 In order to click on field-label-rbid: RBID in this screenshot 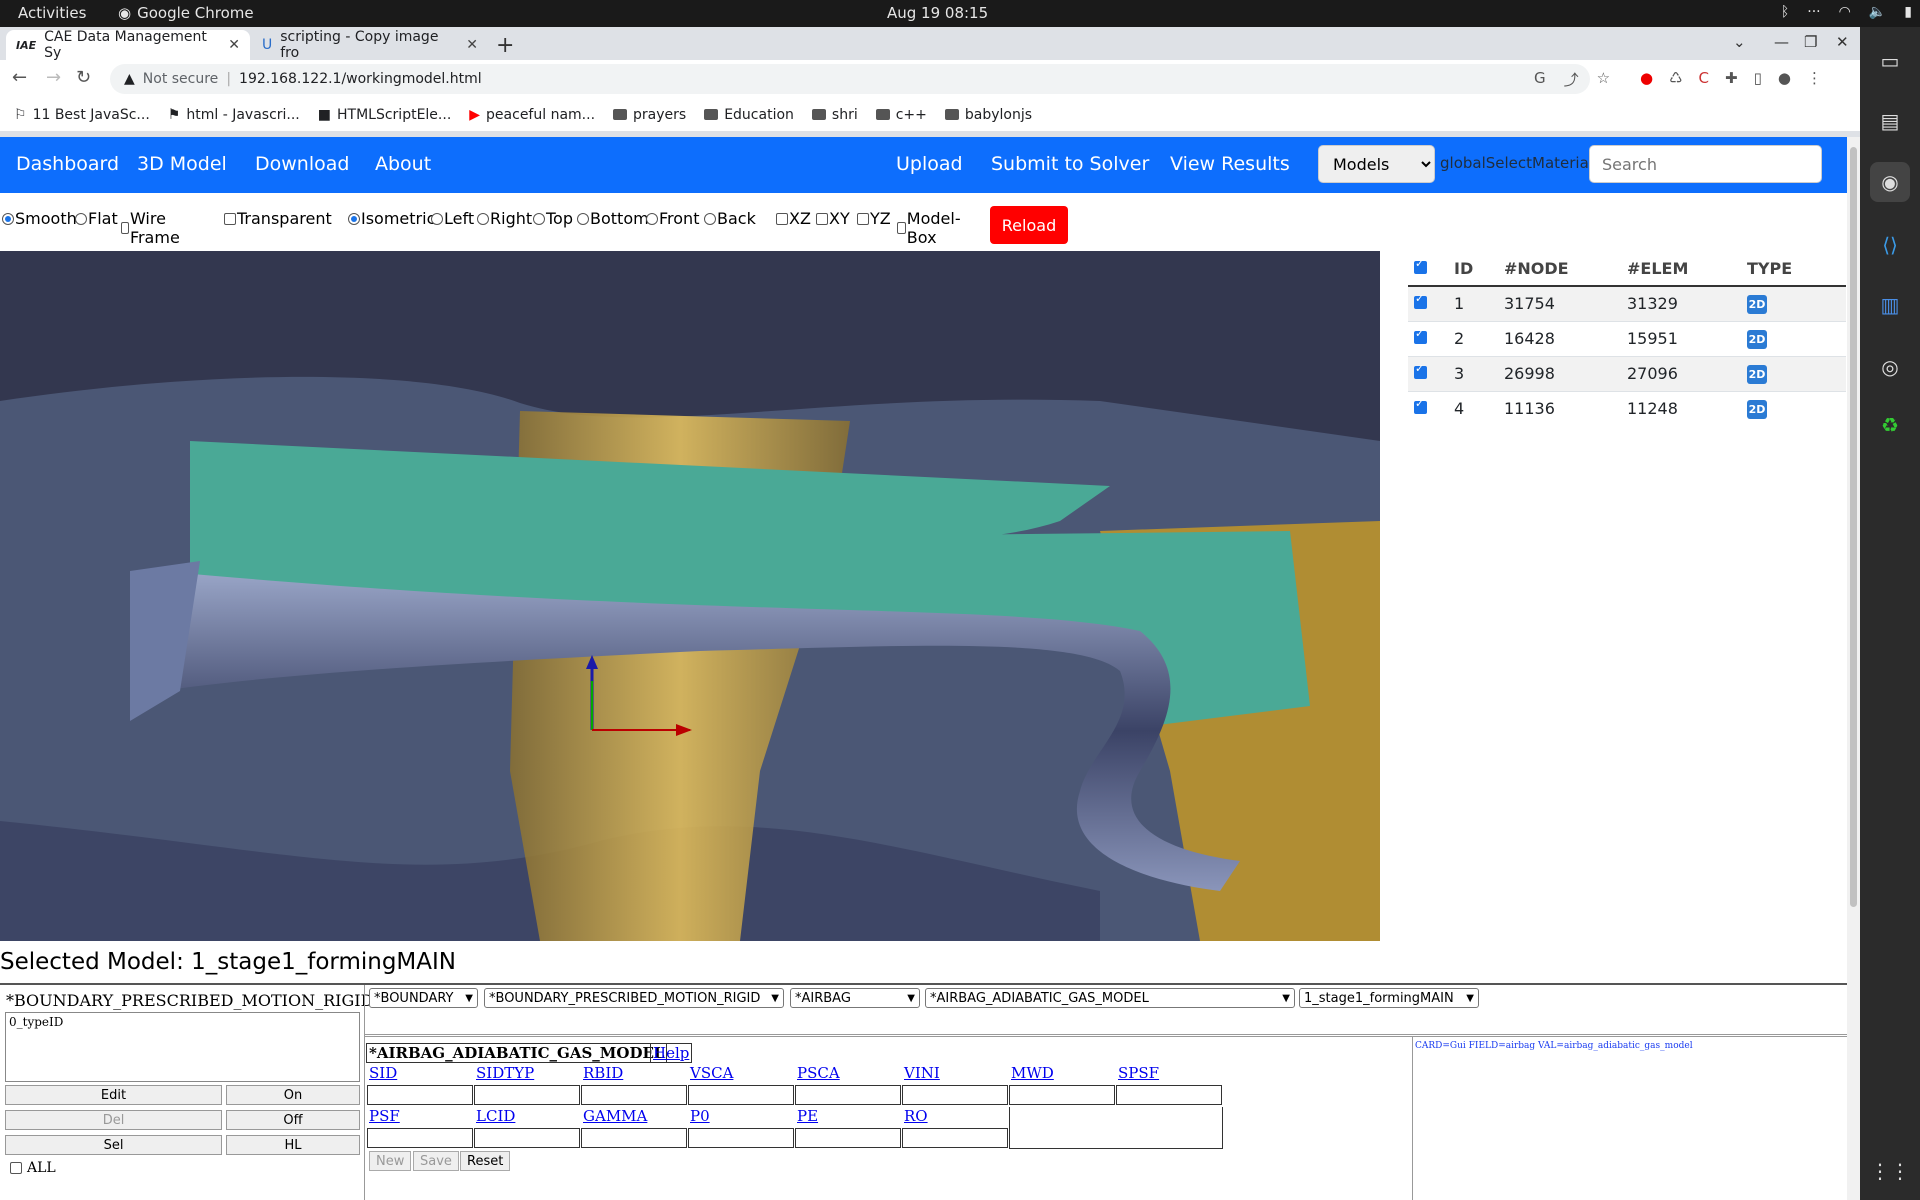, I will do `click(634, 1074)`.